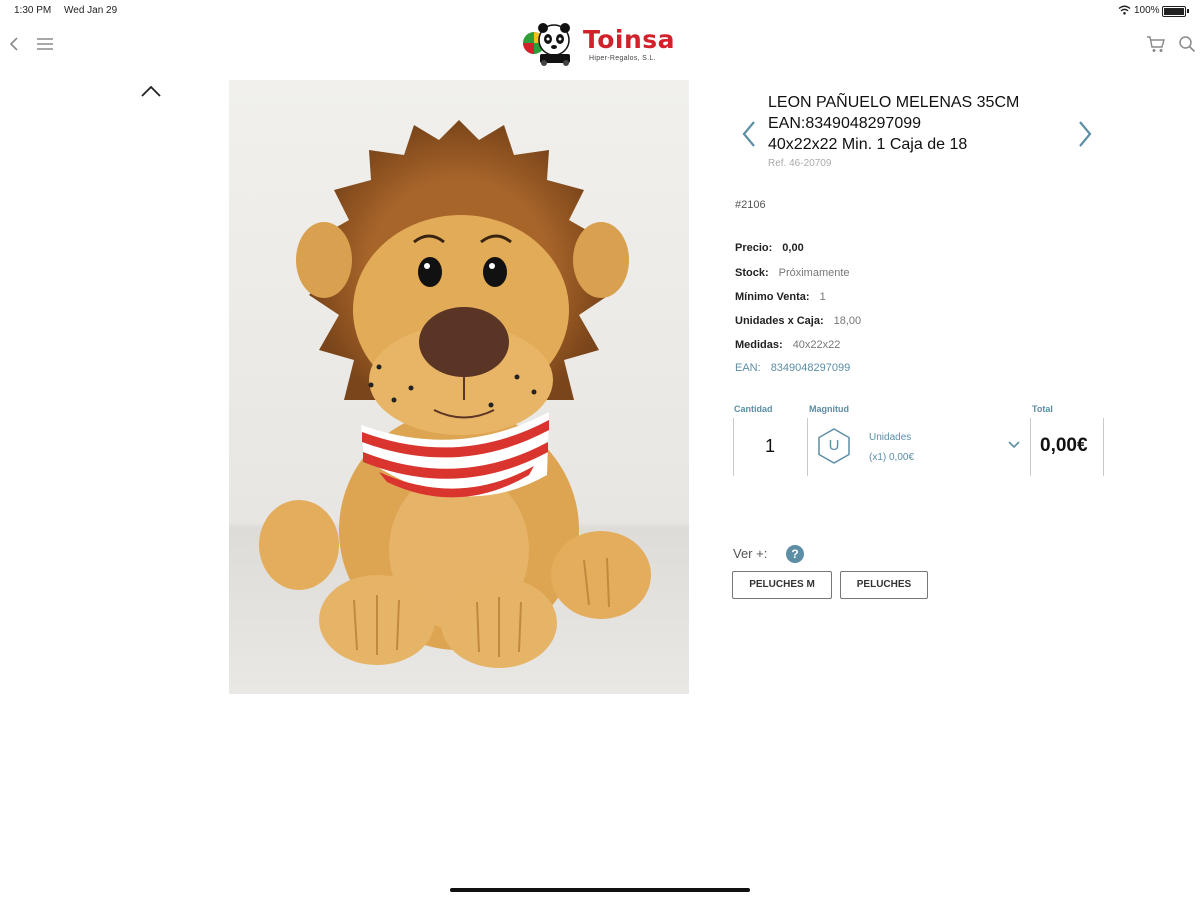 The image size is (1200, 900). I want to click on panda-logo-icon, so click(546, 44).